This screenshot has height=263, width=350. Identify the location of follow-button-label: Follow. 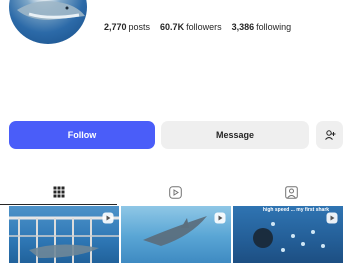
(82, 135).